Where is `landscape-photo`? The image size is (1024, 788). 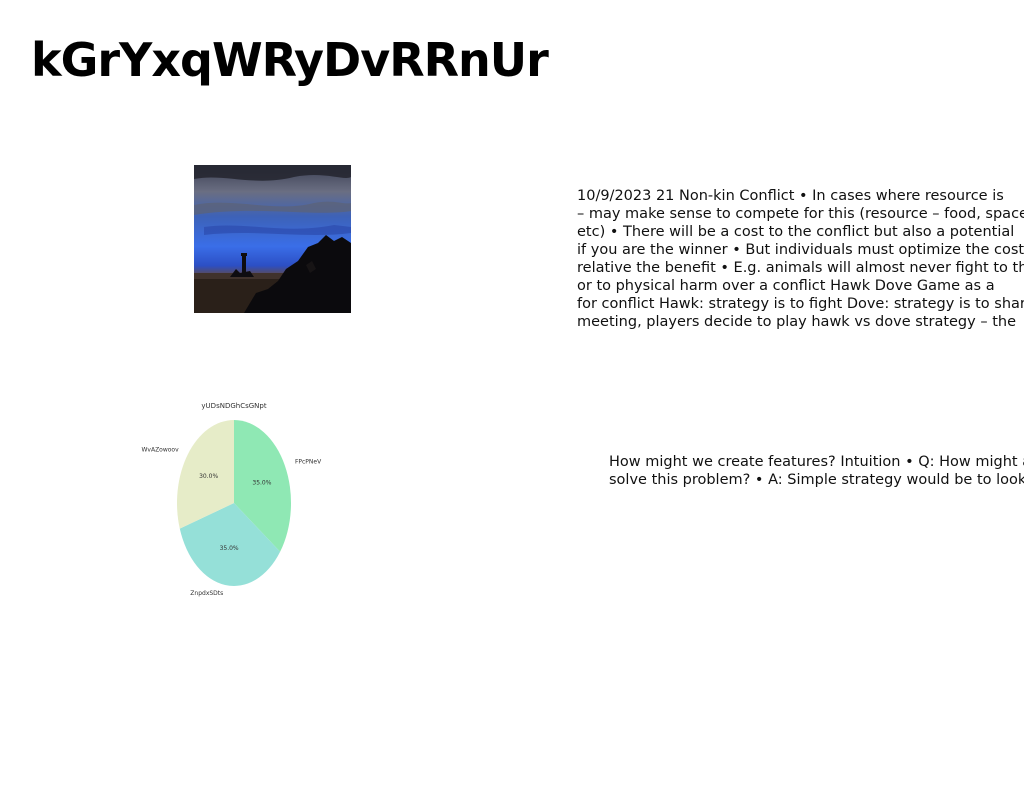 landscape-photo is located at coordinates (272, 239).